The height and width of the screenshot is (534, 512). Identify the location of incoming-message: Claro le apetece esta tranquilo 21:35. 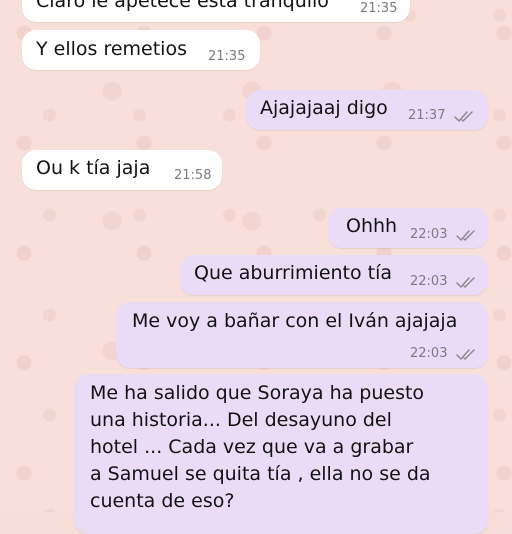
(216, 11).